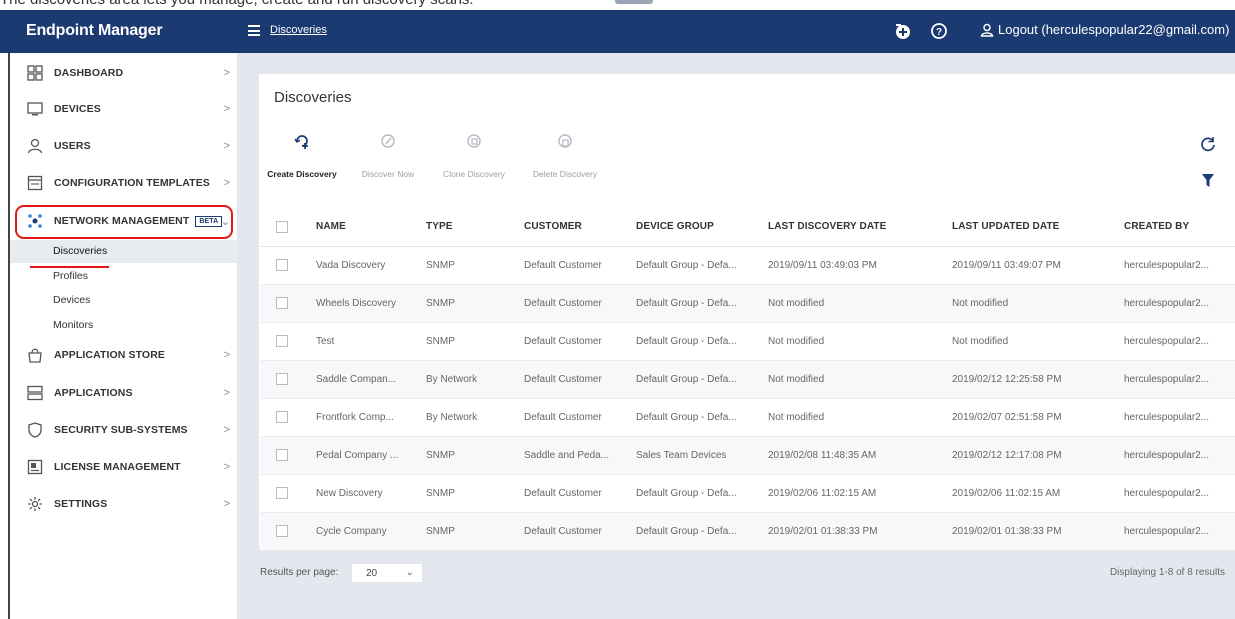  What do you see at coordinates (124, 300) in the screenshot?
I see `sidebar-subitem-devices: Devices` at bounding box center [124, 300].